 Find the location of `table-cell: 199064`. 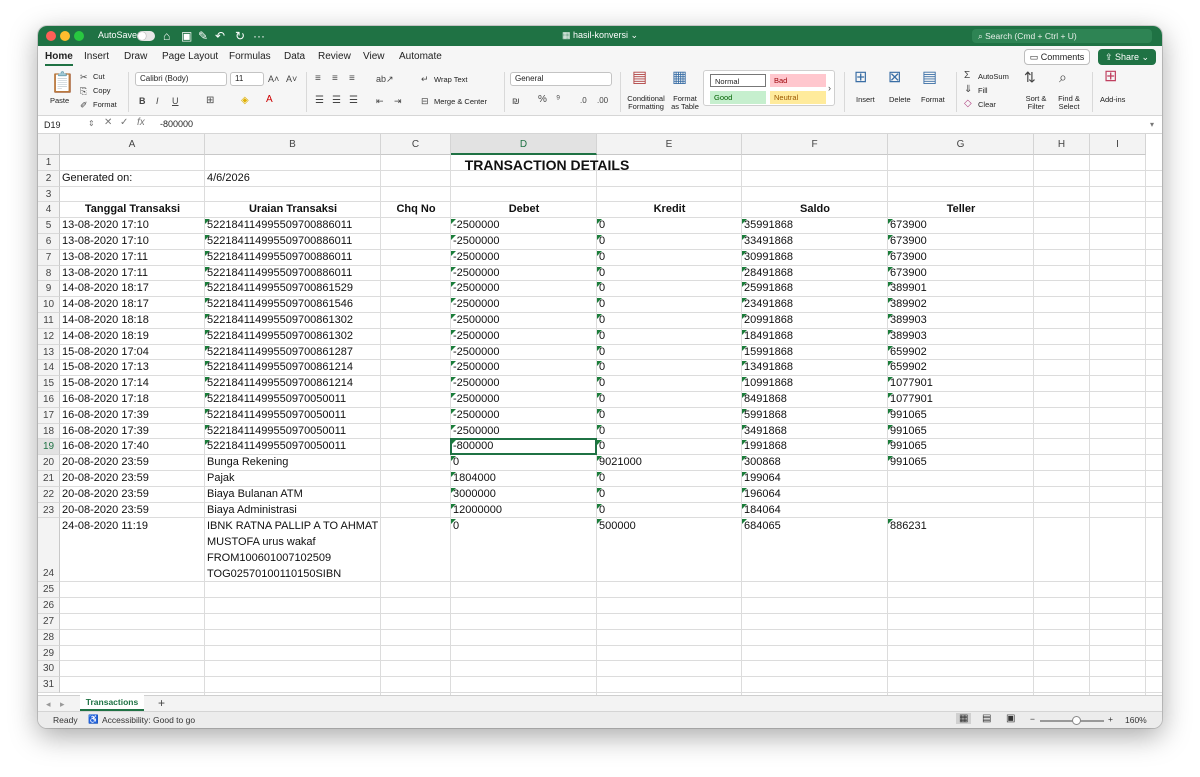

table-cell: 199064 is located at coordinates (761, 478).